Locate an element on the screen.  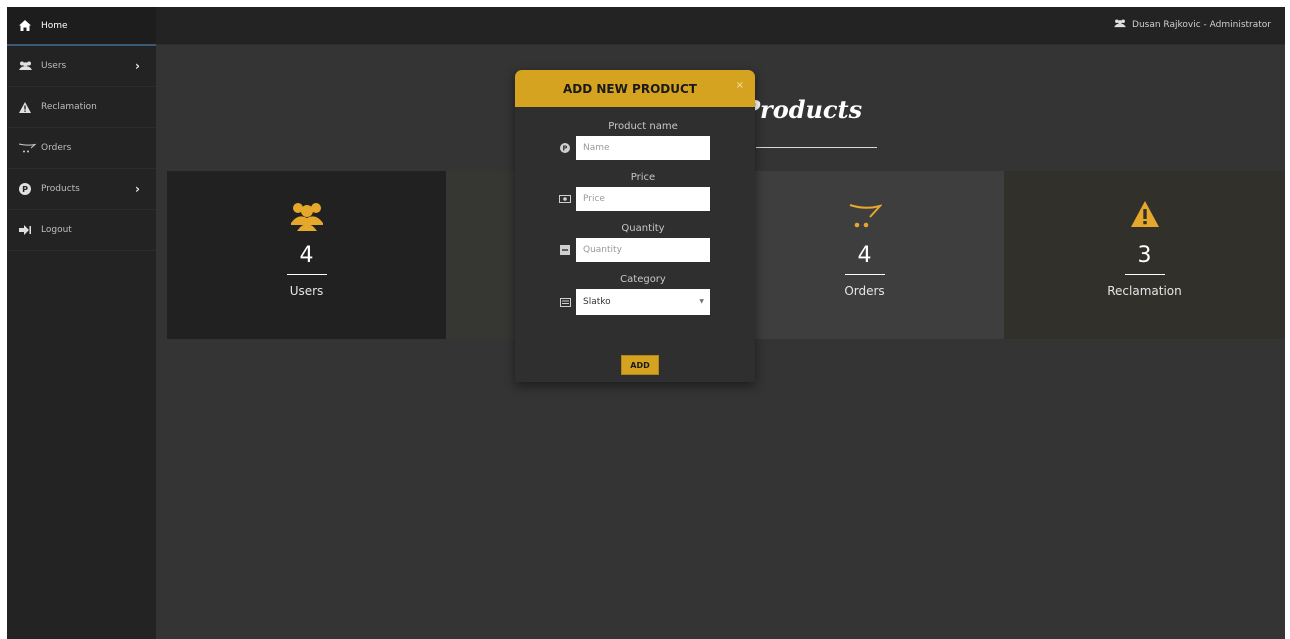
modal-header: ADD NEW PRODUCT × is located at coordinates (635, 88).